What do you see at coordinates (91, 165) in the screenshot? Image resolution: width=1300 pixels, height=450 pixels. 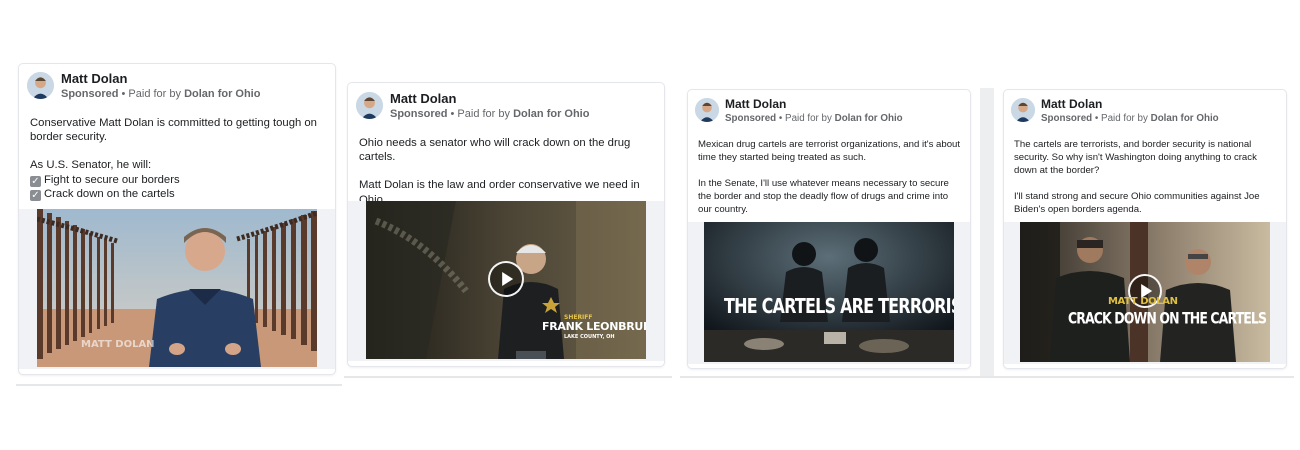 I see `ad-text-line: As U.S. Senator, he will:` at bounding box center [91, 165].